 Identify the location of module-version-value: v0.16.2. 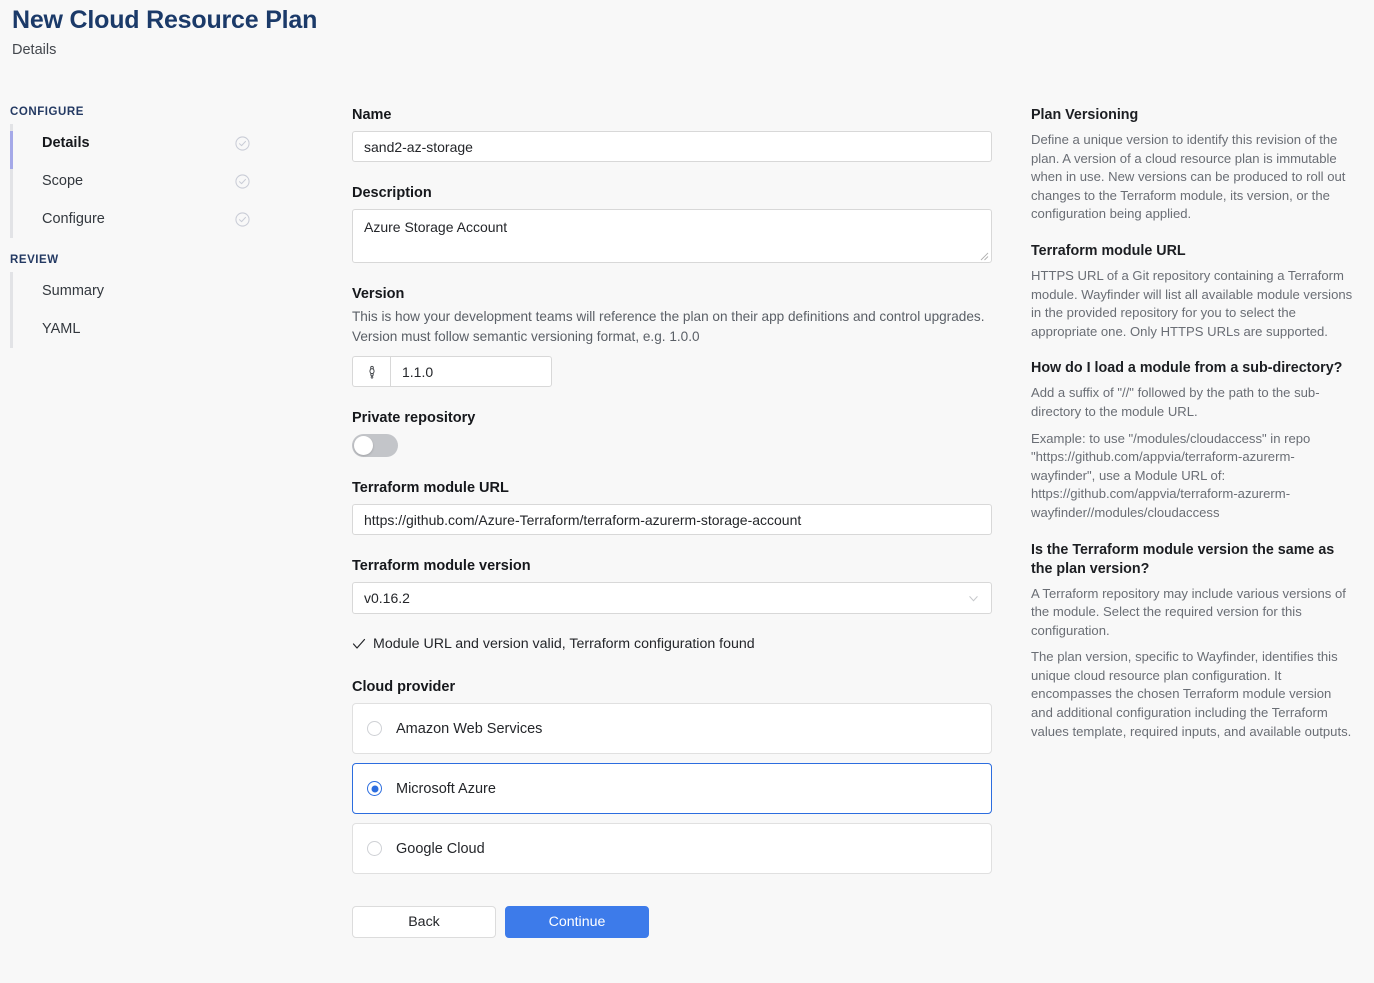
(387, 598).